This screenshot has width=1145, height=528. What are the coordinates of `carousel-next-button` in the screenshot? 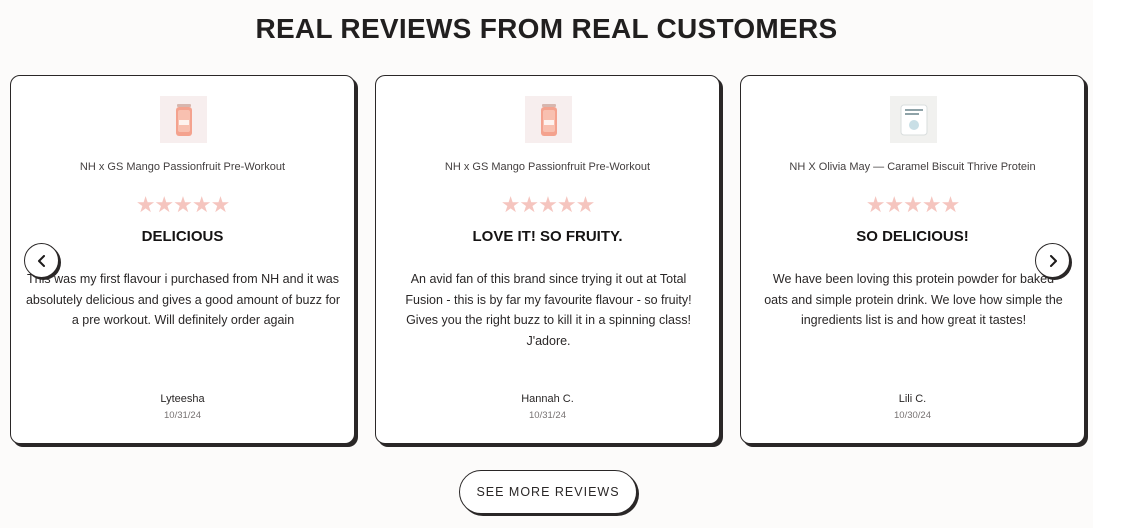 It's located at (1052, 260).